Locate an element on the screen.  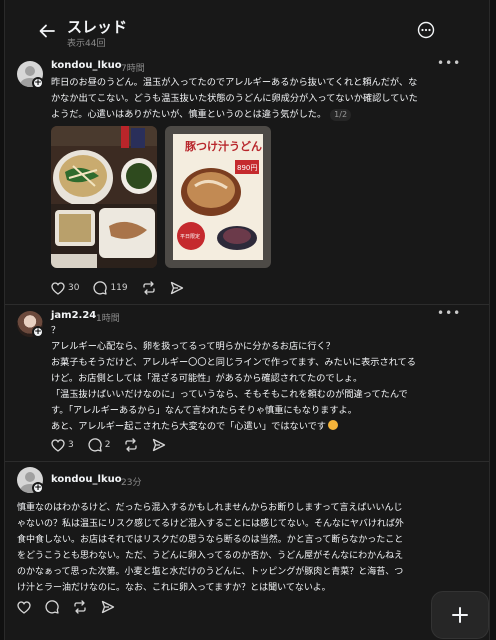
arrow-left-icon is located at coordinates (47, 31).